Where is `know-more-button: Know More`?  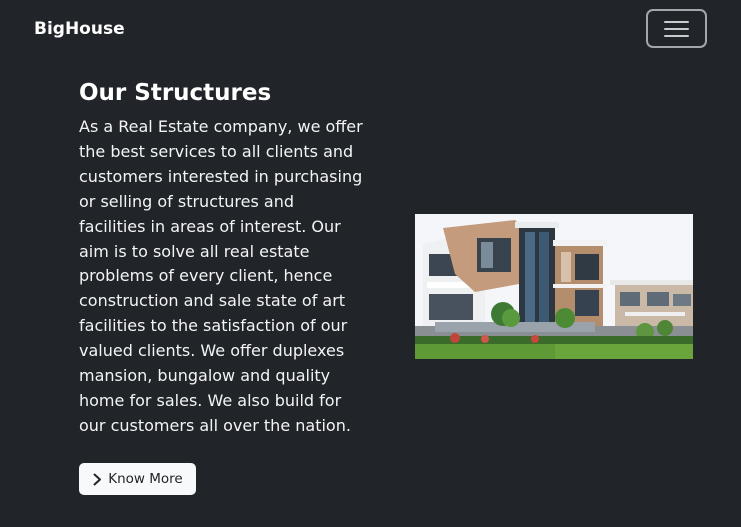
know-more-button: Know More is located at coordinates (137, 479).